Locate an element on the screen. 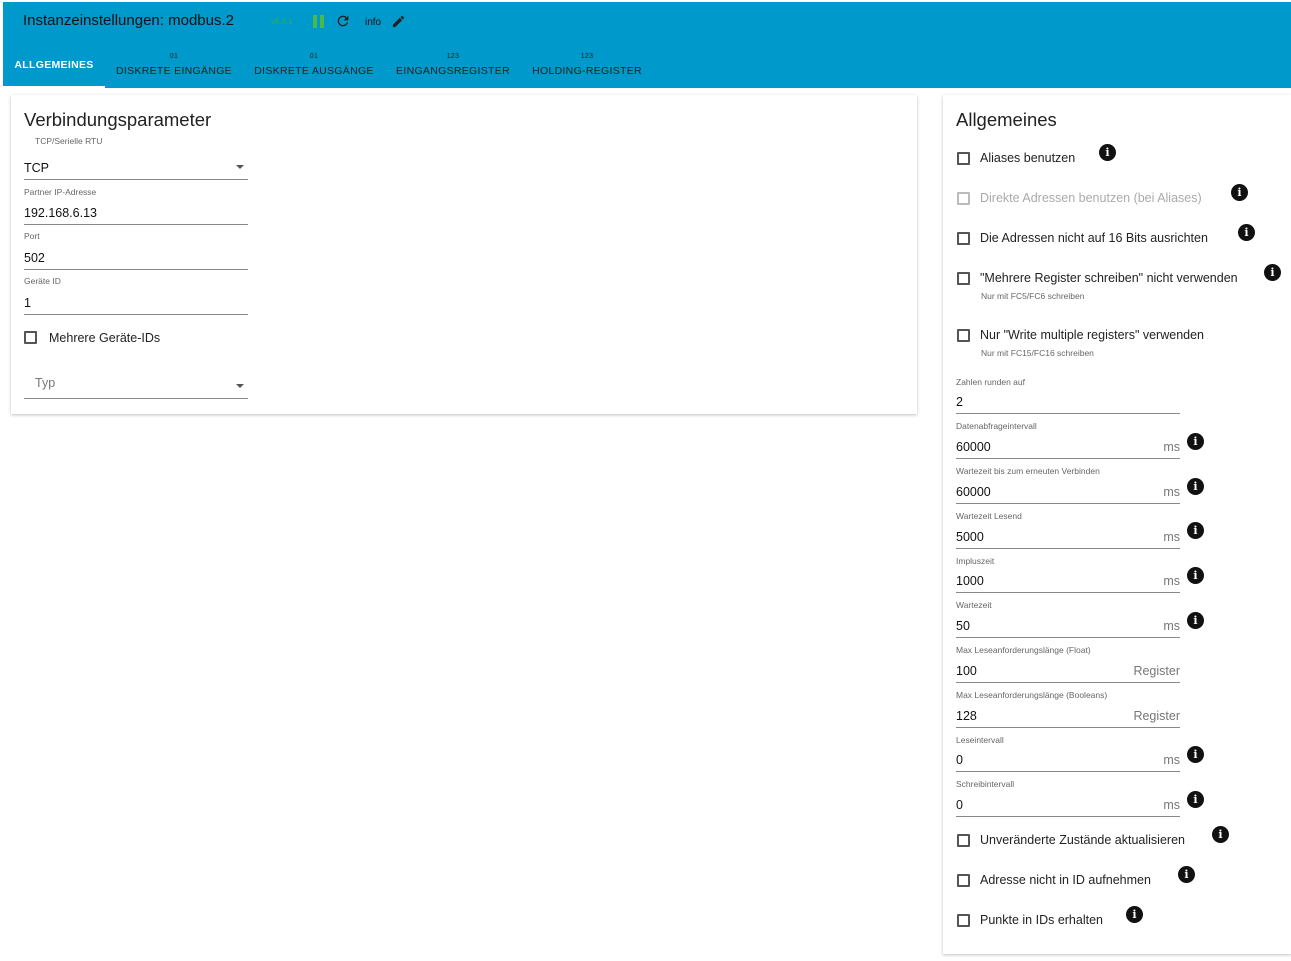 The image size is (1291, 961). read-wait-field: Wartezeit Lesend 5000 ms is located at coordinates (1068, 530).